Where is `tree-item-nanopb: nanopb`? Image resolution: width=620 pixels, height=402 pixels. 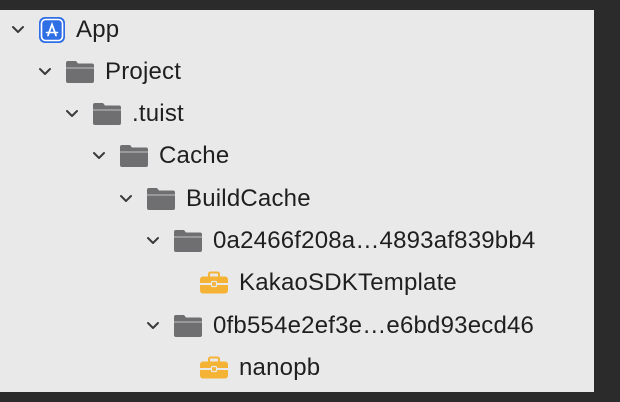
tree-item-nanopb: nanopb is located at coordinates (259, 368).